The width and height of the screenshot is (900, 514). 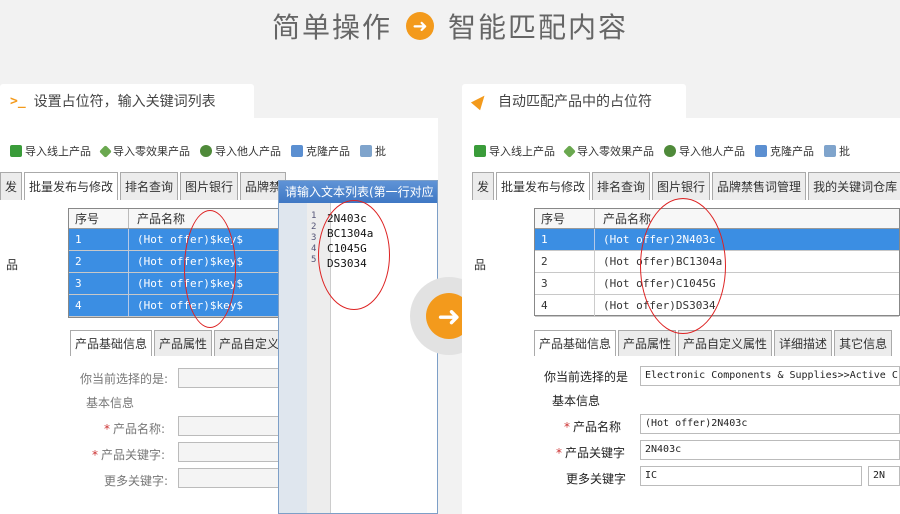 I want to click on more-keyword-field, so click(x=229, y=478).